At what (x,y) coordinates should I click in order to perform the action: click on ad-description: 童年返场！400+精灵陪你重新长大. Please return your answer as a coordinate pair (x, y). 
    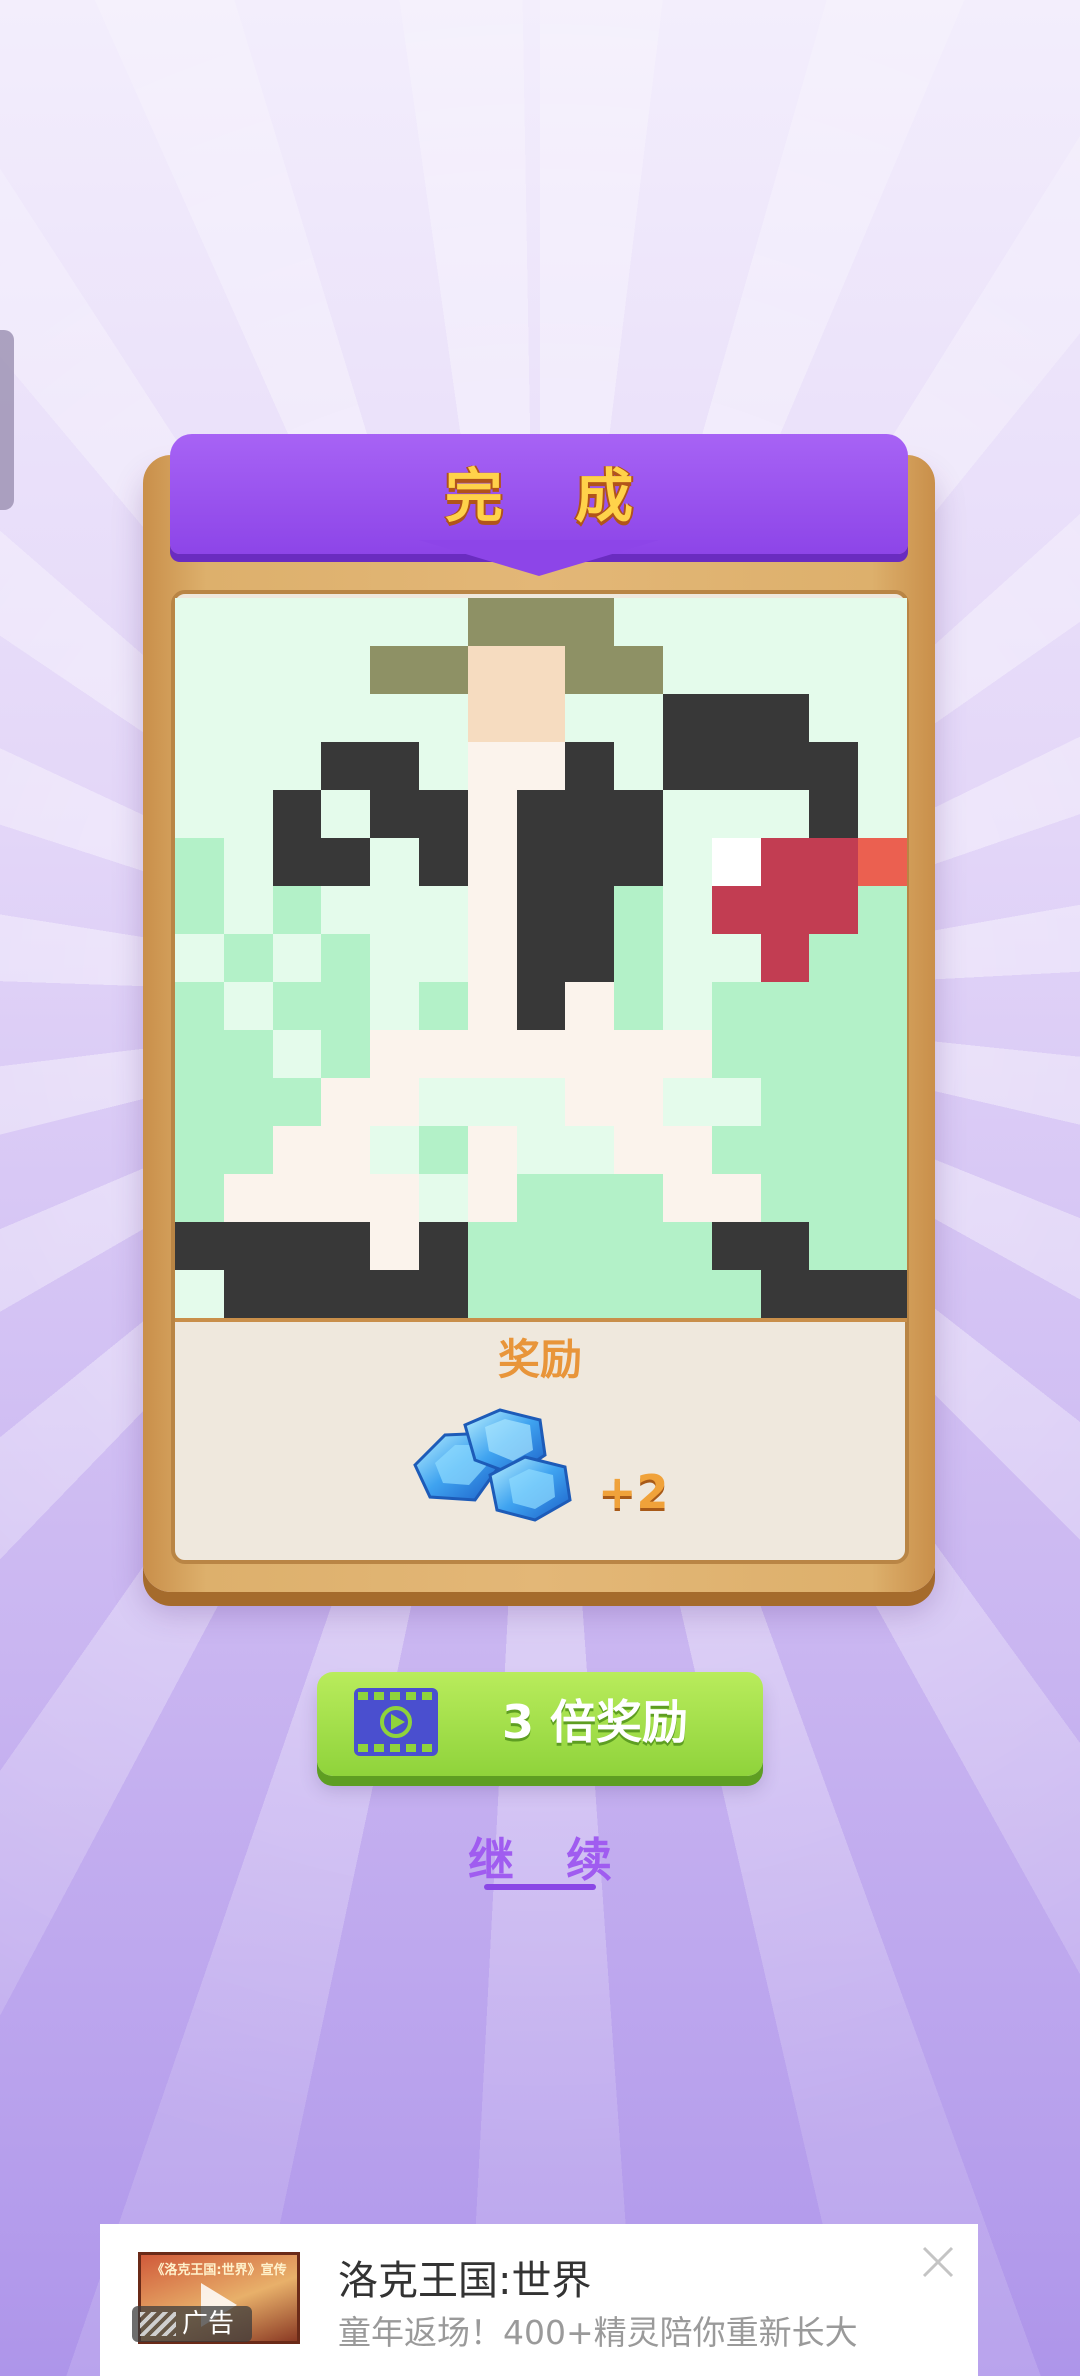
    Looking at the image, I should click on (598, 2330).